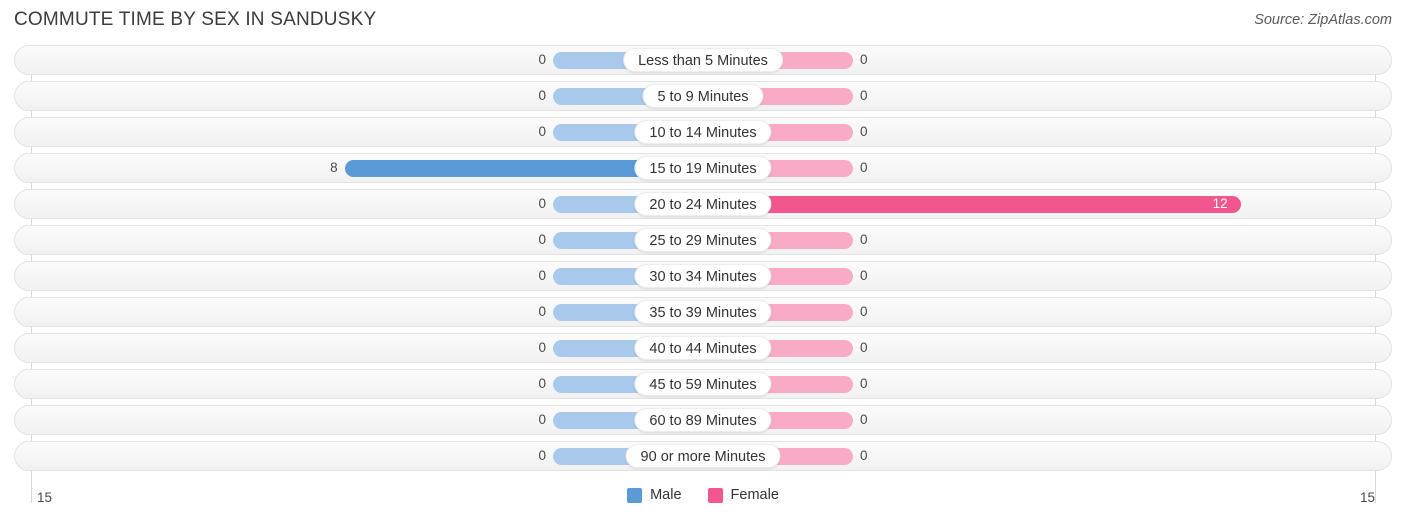 This screenshot has width=1406, height=523. I want to click on table-row: 0 0 60 to 89 Minutes, so click(703, 420).